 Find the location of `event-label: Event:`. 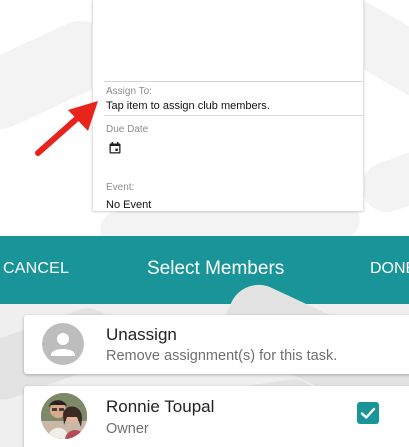

event-label: Event: is located at coordinates (120, 187).